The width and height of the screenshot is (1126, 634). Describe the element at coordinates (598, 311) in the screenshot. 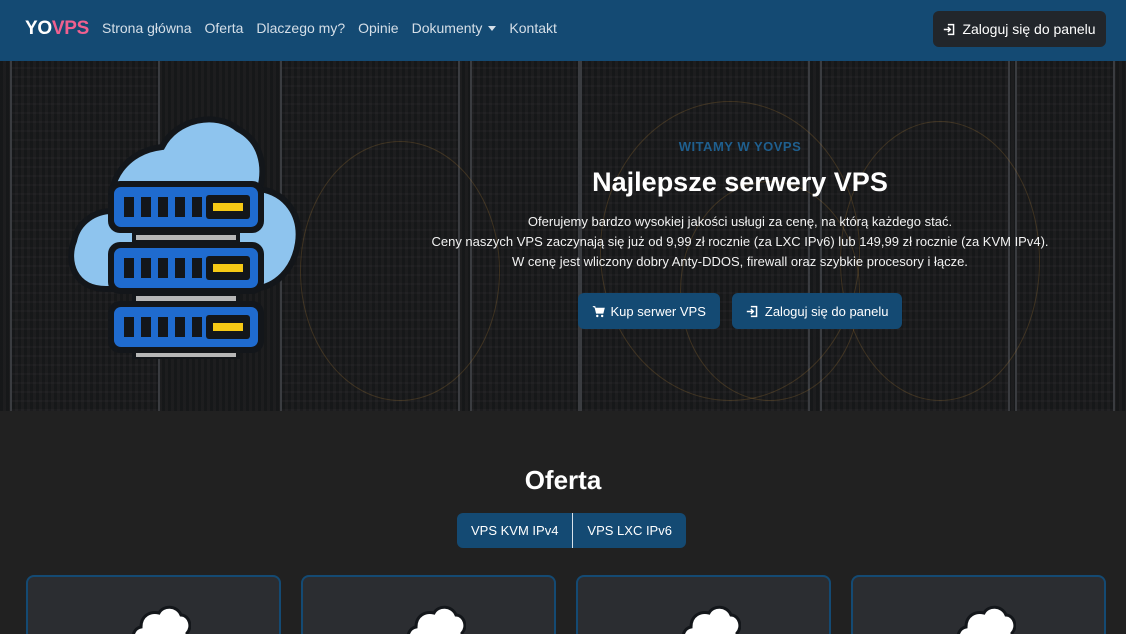

I see `cart-icon` at that location.